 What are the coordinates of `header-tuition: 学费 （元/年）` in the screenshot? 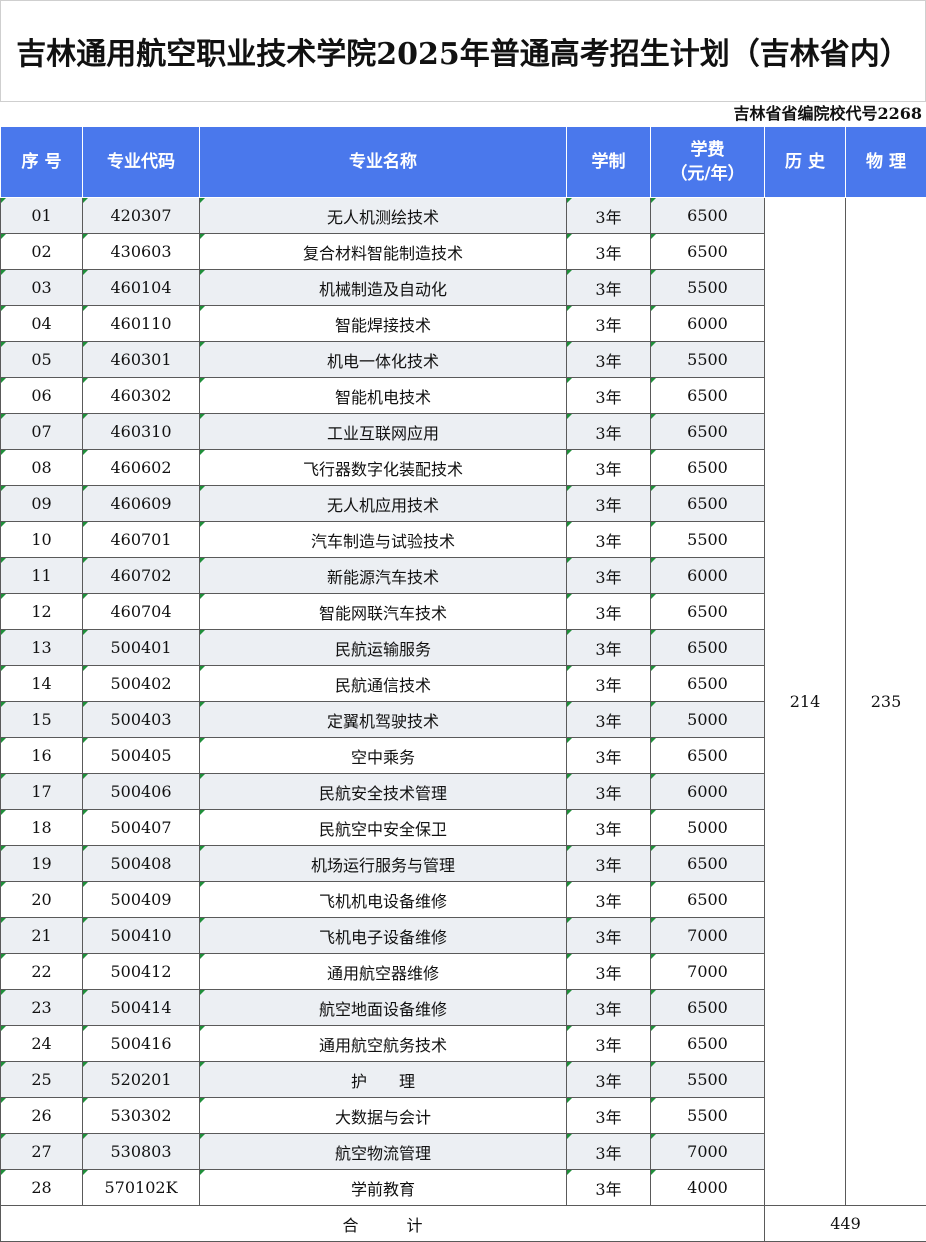 It's located at (708, 162).